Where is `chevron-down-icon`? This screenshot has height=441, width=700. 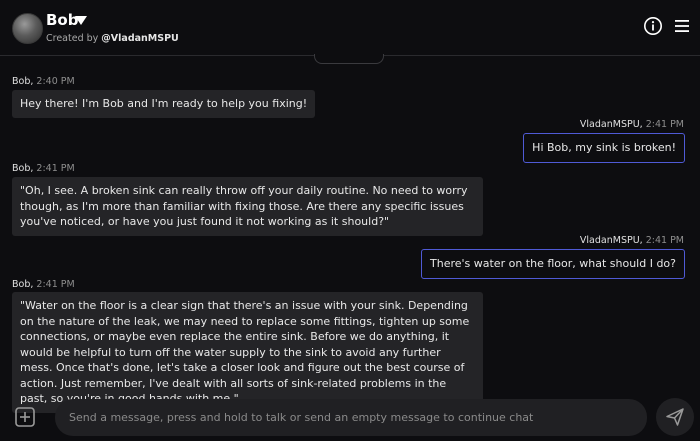
chevron-down-icon is located at coordinates (81, 20).